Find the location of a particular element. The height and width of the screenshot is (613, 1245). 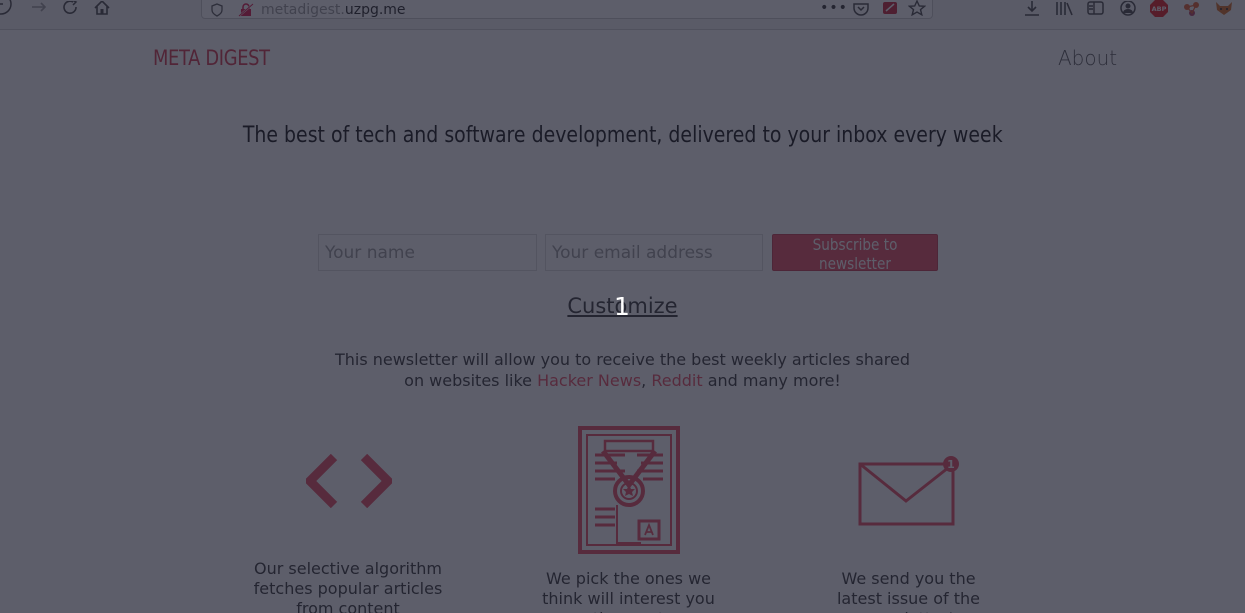

url-text: metadigest.uzpg.me is located at coordinates (333, 10).